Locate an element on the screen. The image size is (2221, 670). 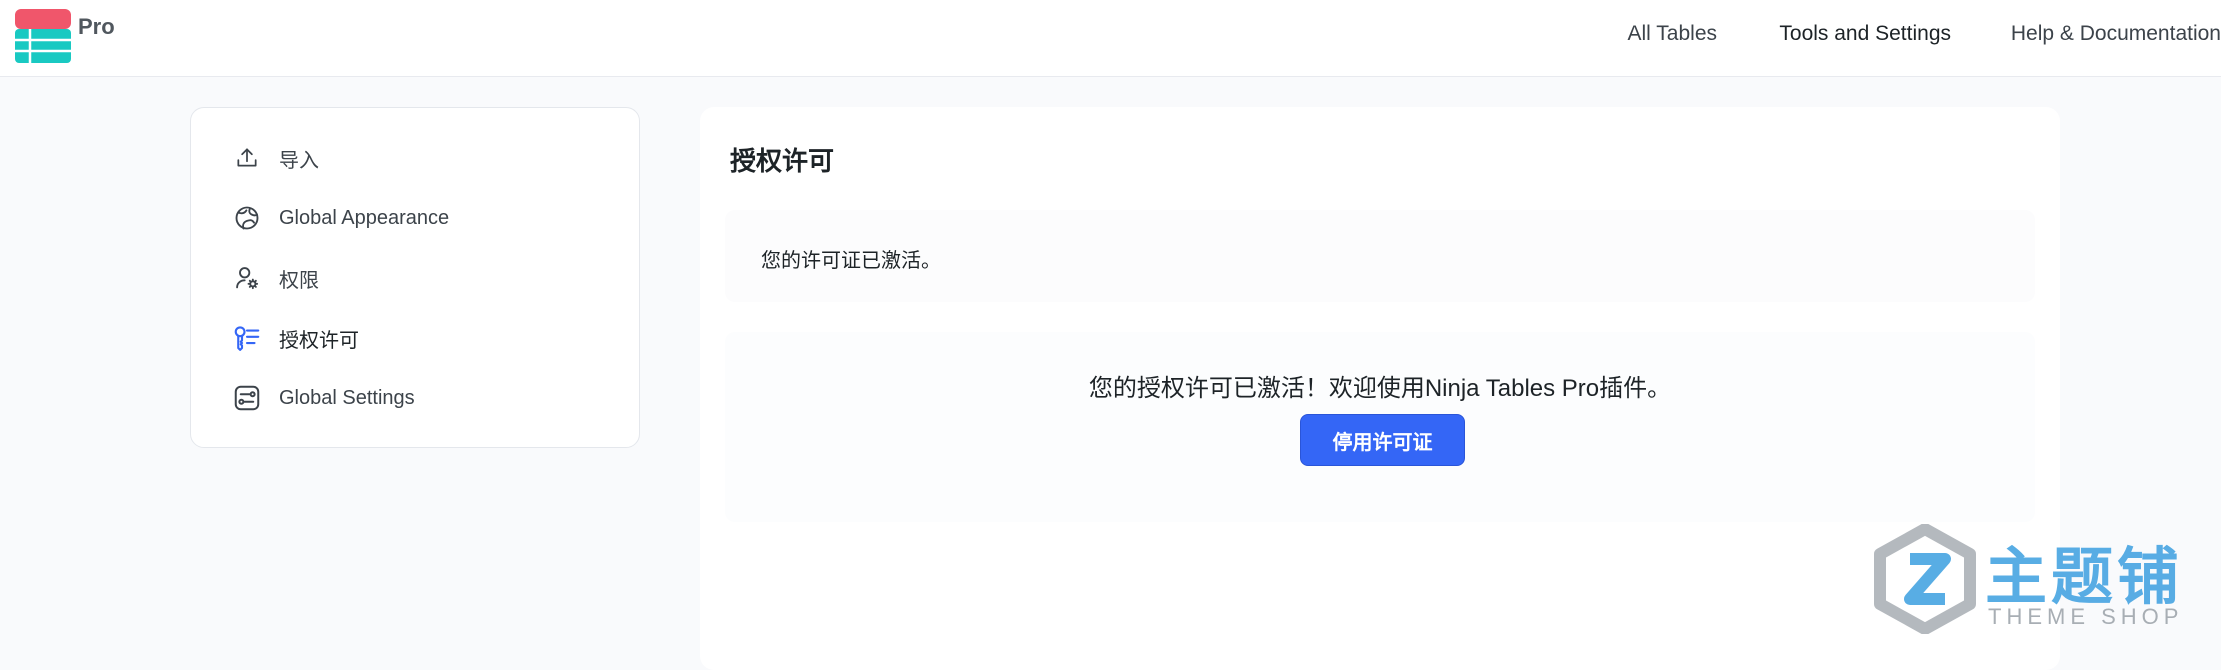
license-notice: 您的许可证已激活。 is located at coordinates (1380, 256).